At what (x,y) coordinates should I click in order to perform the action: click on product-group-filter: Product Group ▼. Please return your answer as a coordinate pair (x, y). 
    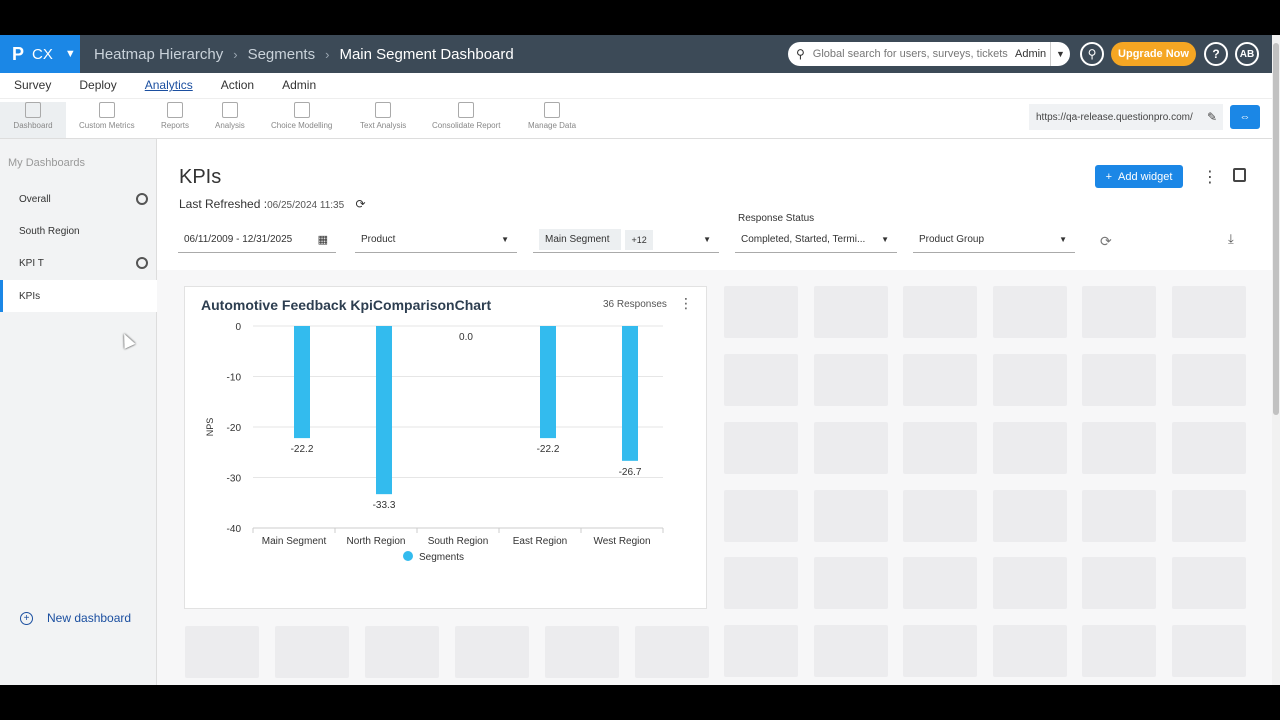
    Looking at the image, I should click on (994, 240).